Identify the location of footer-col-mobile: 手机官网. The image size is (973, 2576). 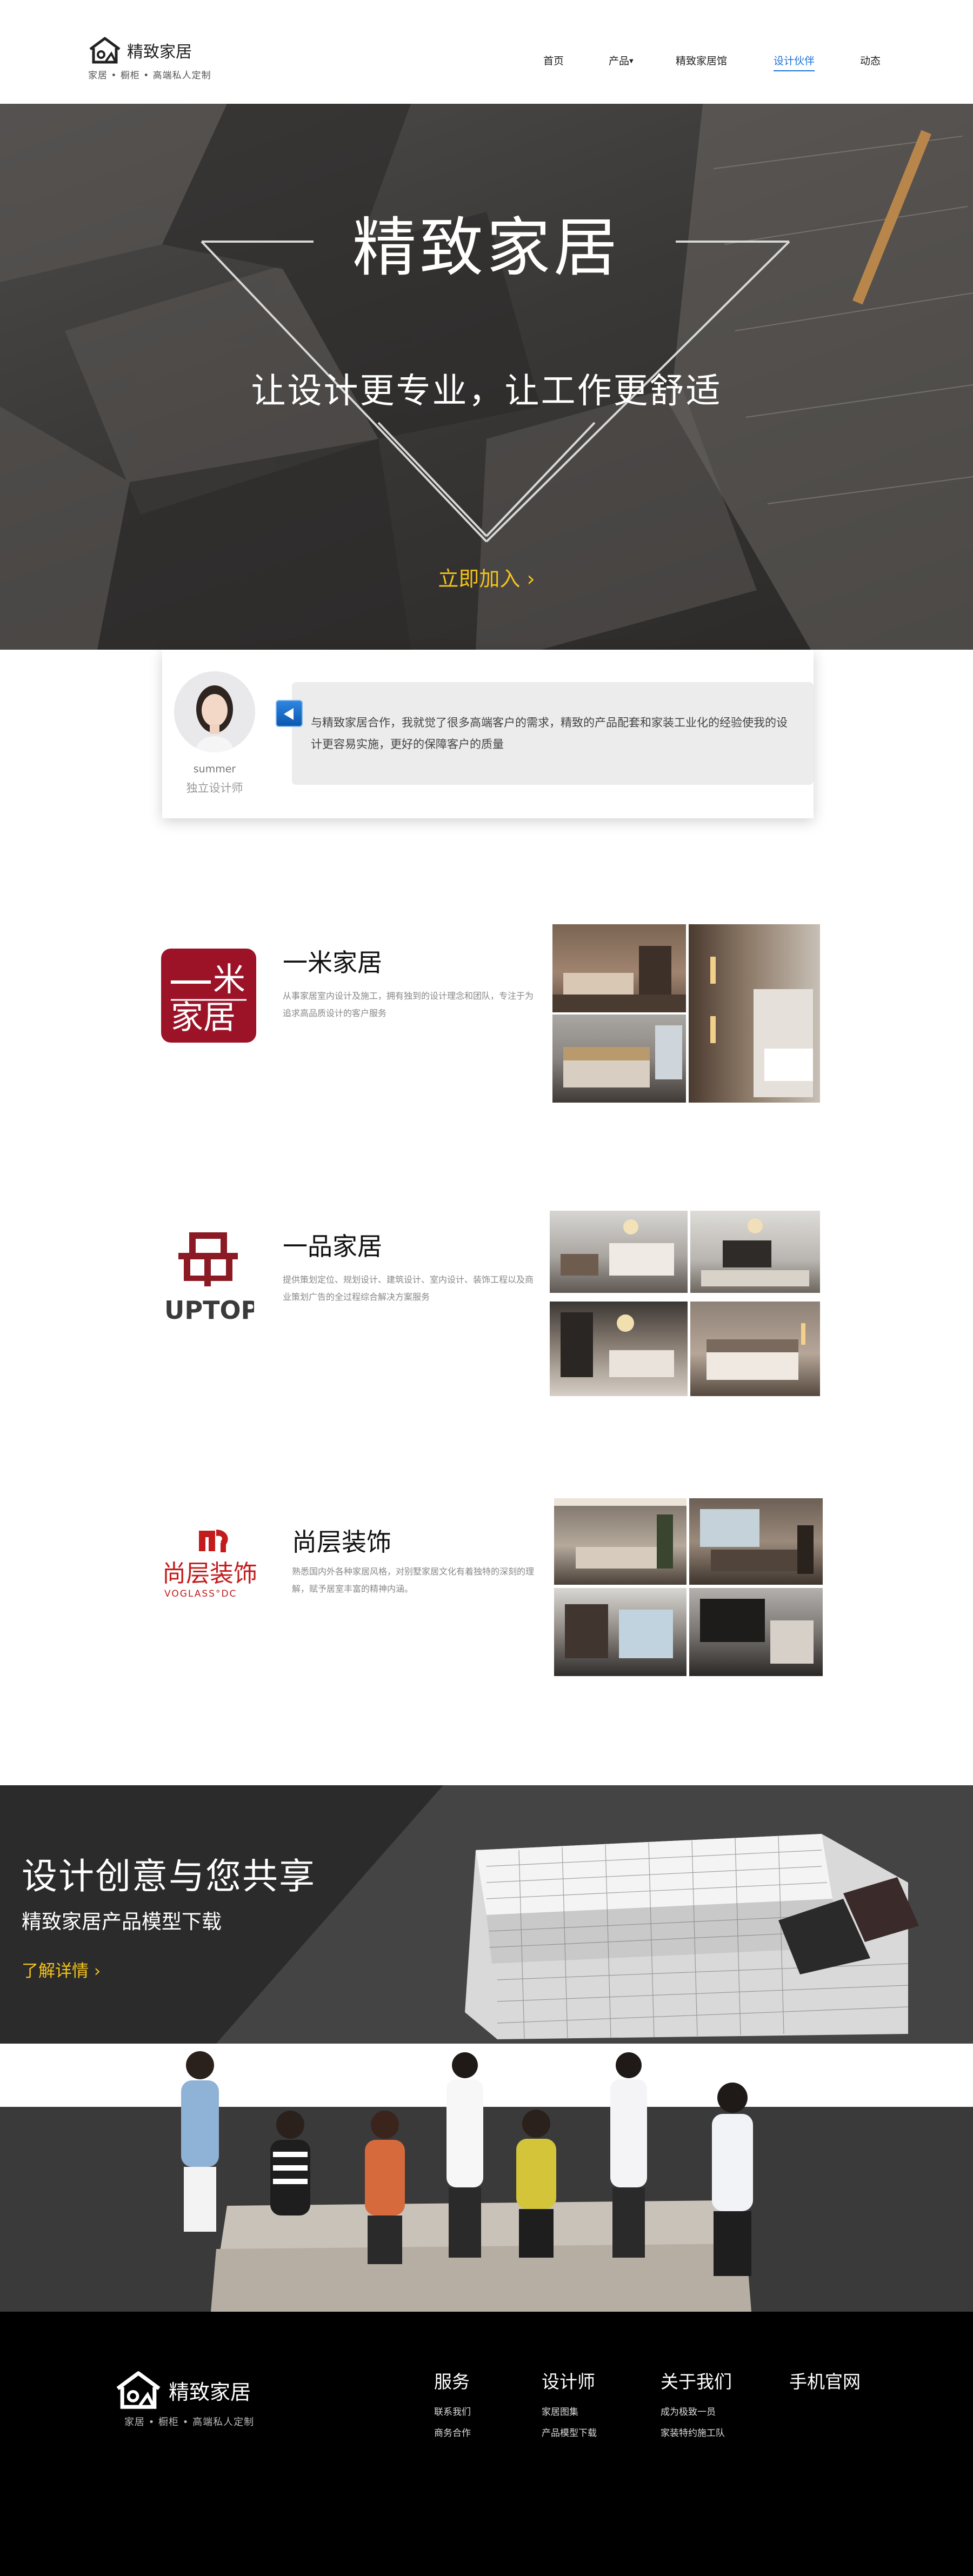
(825, 2380).